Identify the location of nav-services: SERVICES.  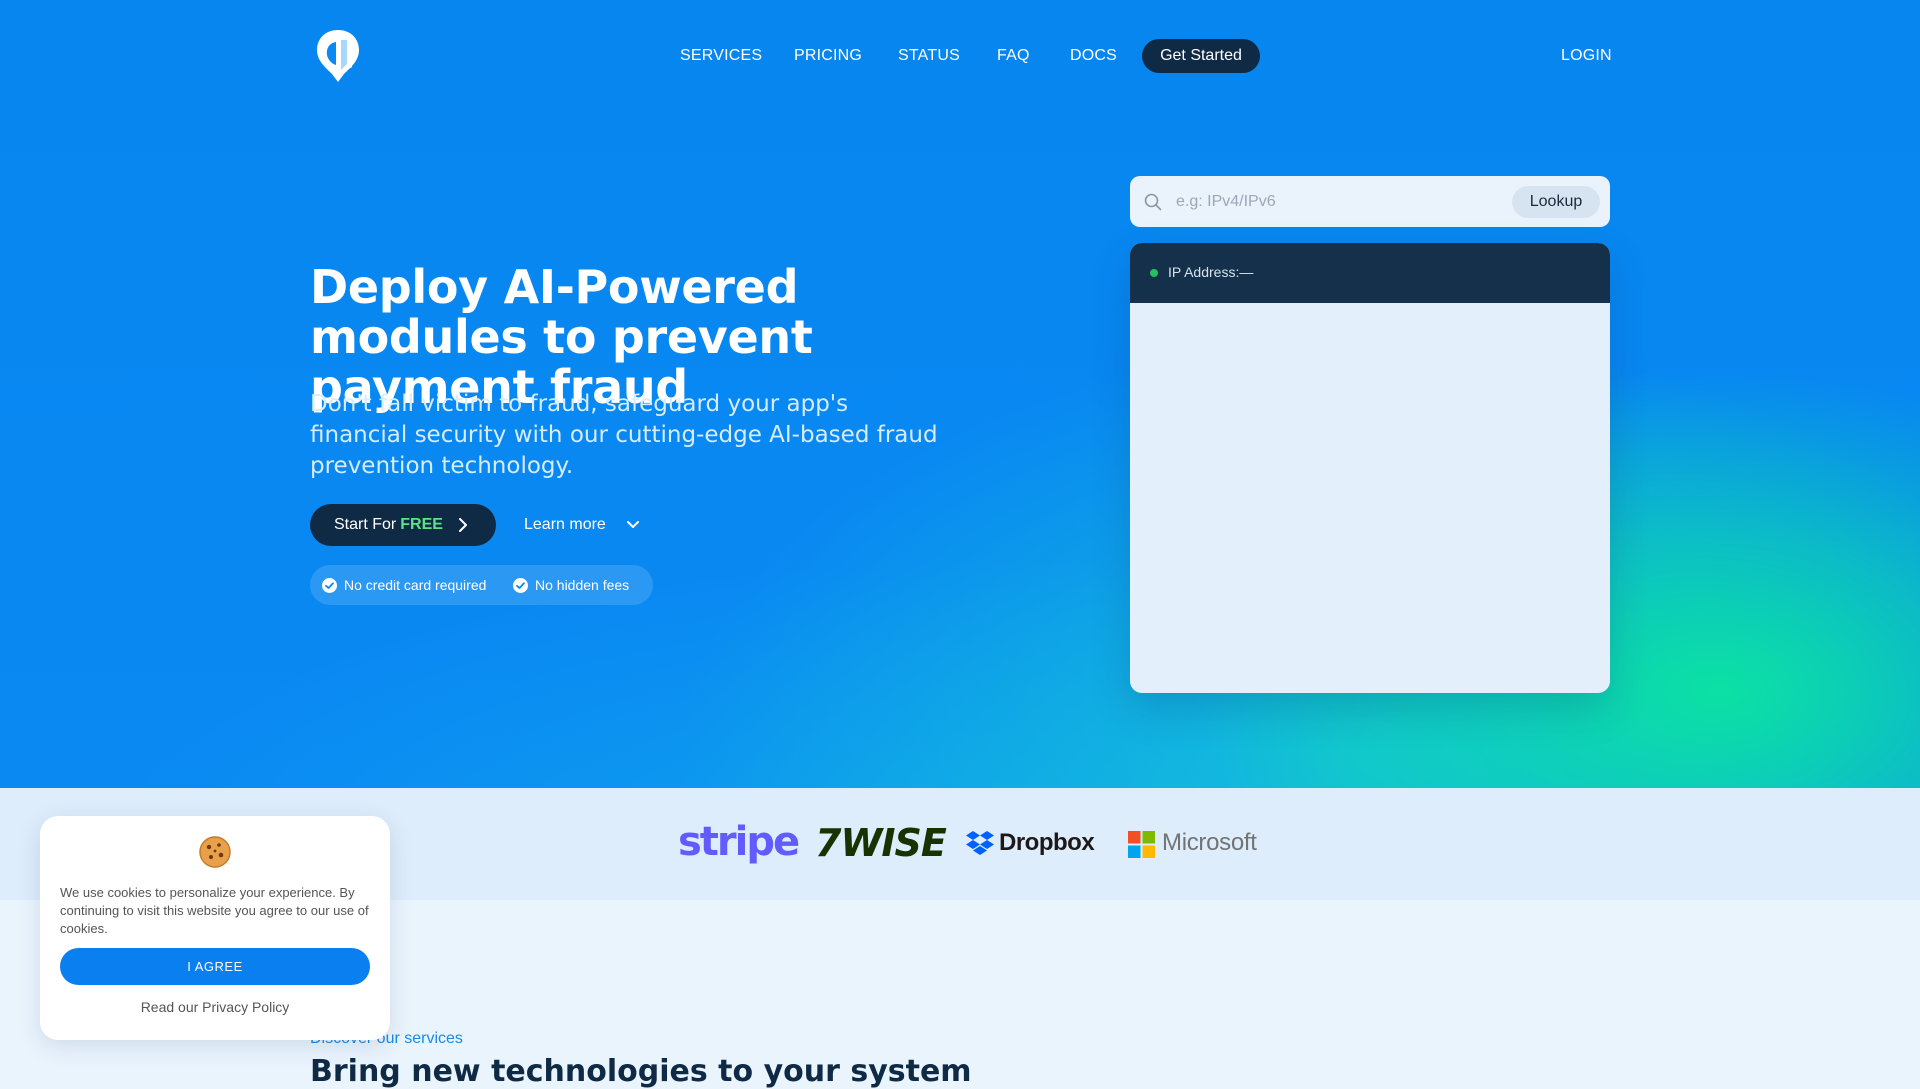
(721, 56).